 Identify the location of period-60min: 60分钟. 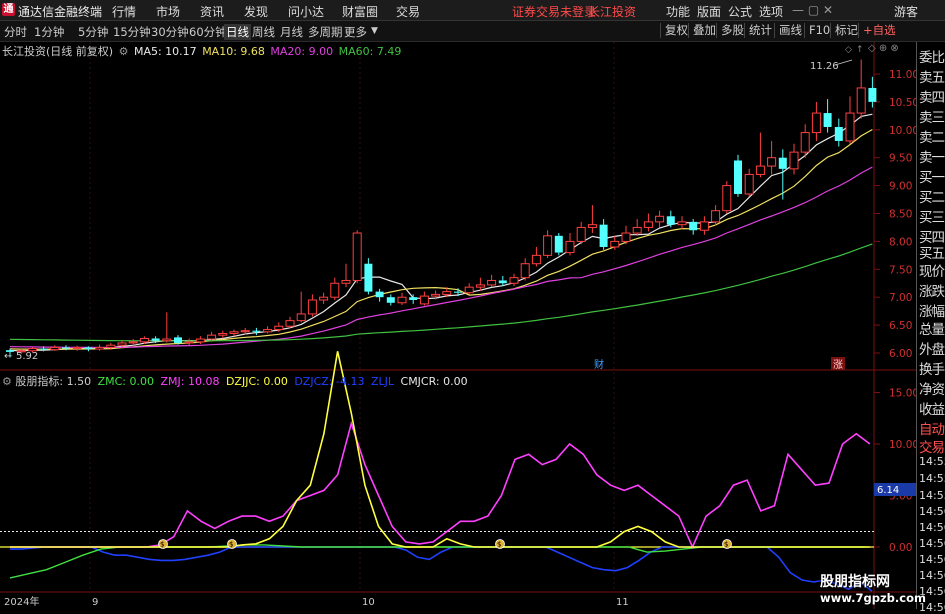
(208, 32).